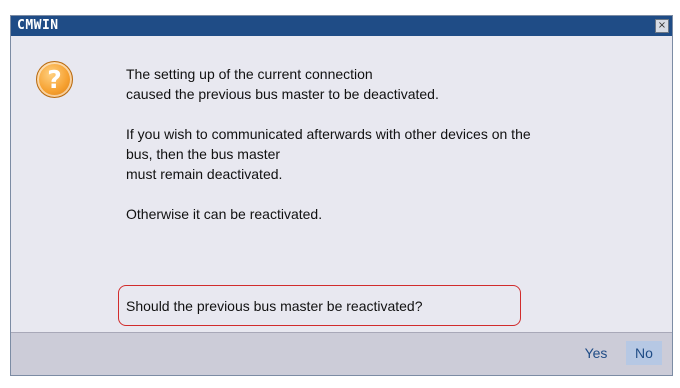  I want to click on button-bar: Yes No, so click(341, 353).